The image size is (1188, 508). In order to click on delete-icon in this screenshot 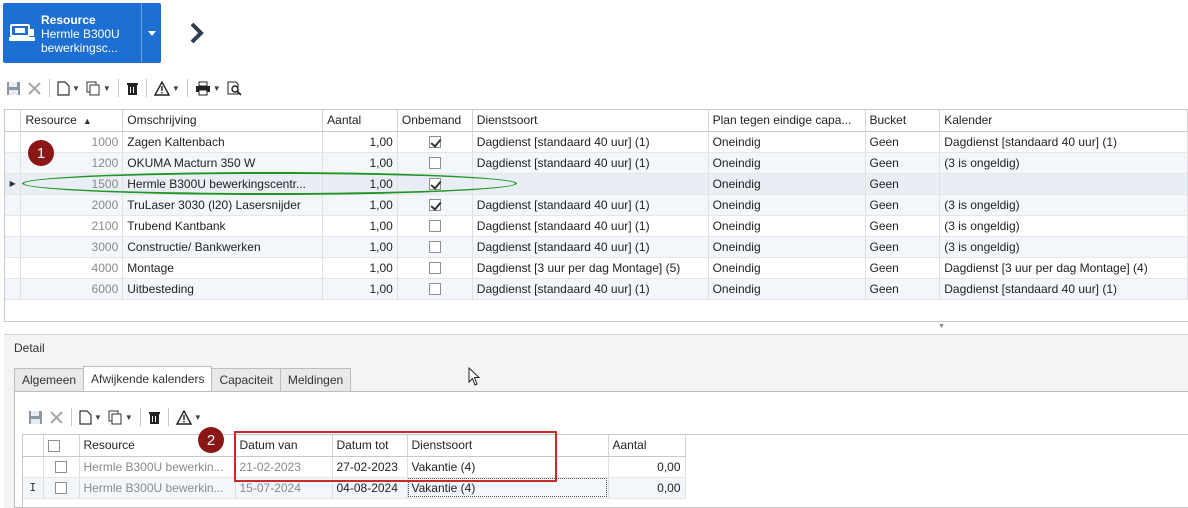, I will do `click(132, 88)`.